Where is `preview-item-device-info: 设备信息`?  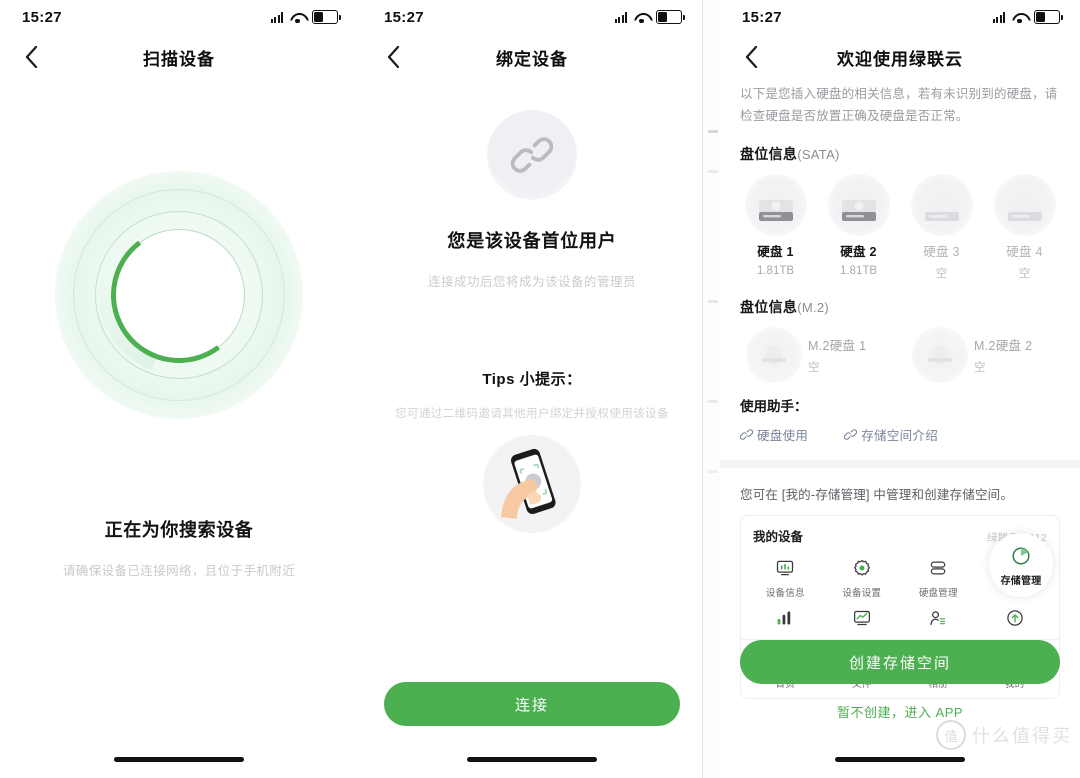
preview-item-device-info: 设备信息 is located at coordinates (785, 577).